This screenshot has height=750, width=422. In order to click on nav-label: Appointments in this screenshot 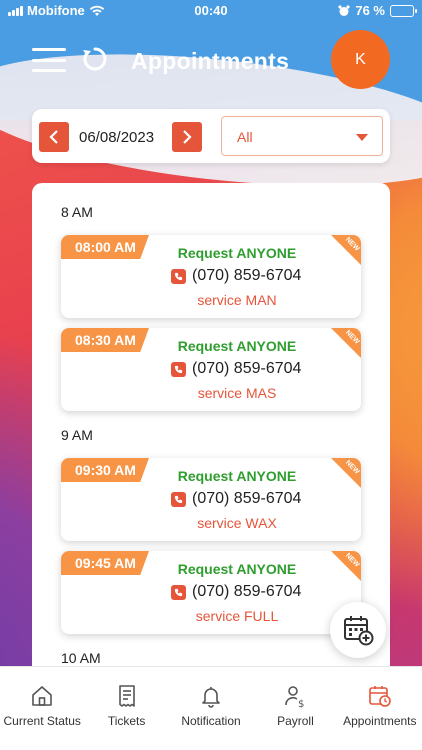, I will do `click(380, 721)`.